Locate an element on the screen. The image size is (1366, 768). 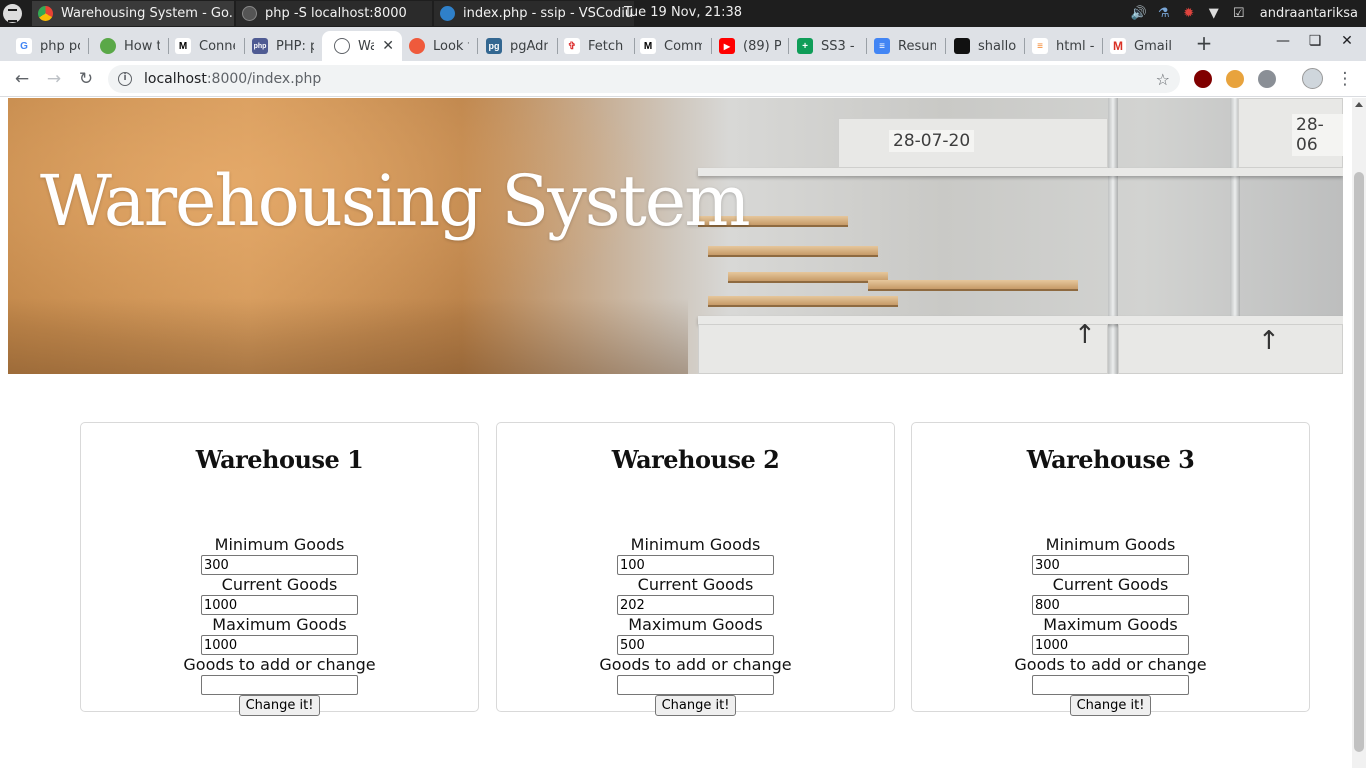
profile-avatar-icon is located at coordinates (1312, 78).